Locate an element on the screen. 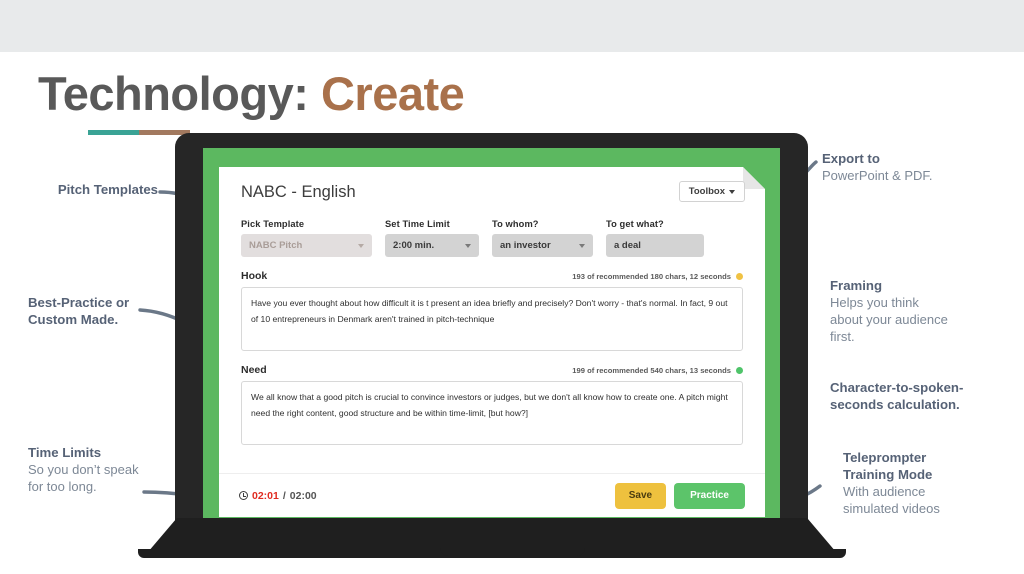  toolbox-button-label: Toolbox is located at coordinates (706, 191).